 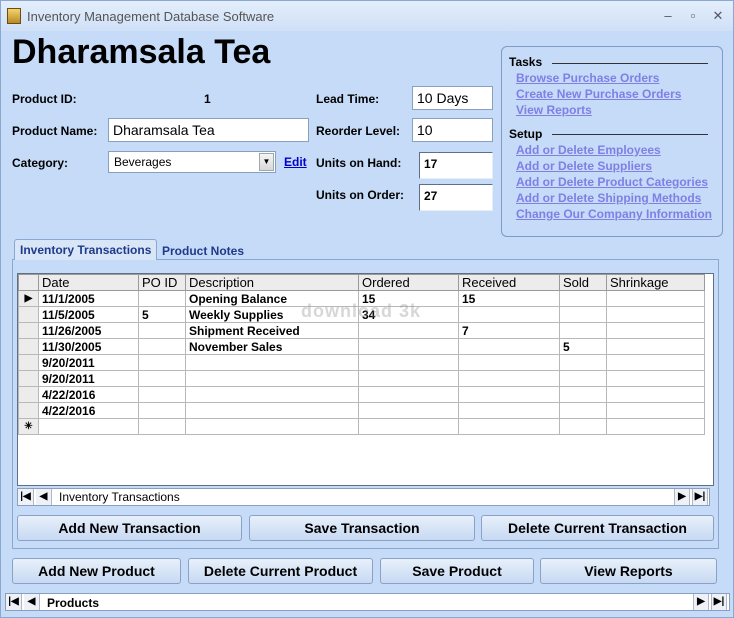 What do you see at coordinates (96, 571) in the screenshot?
I see `add-new-product-button: Add New Product` at bounding box center [96, 571].